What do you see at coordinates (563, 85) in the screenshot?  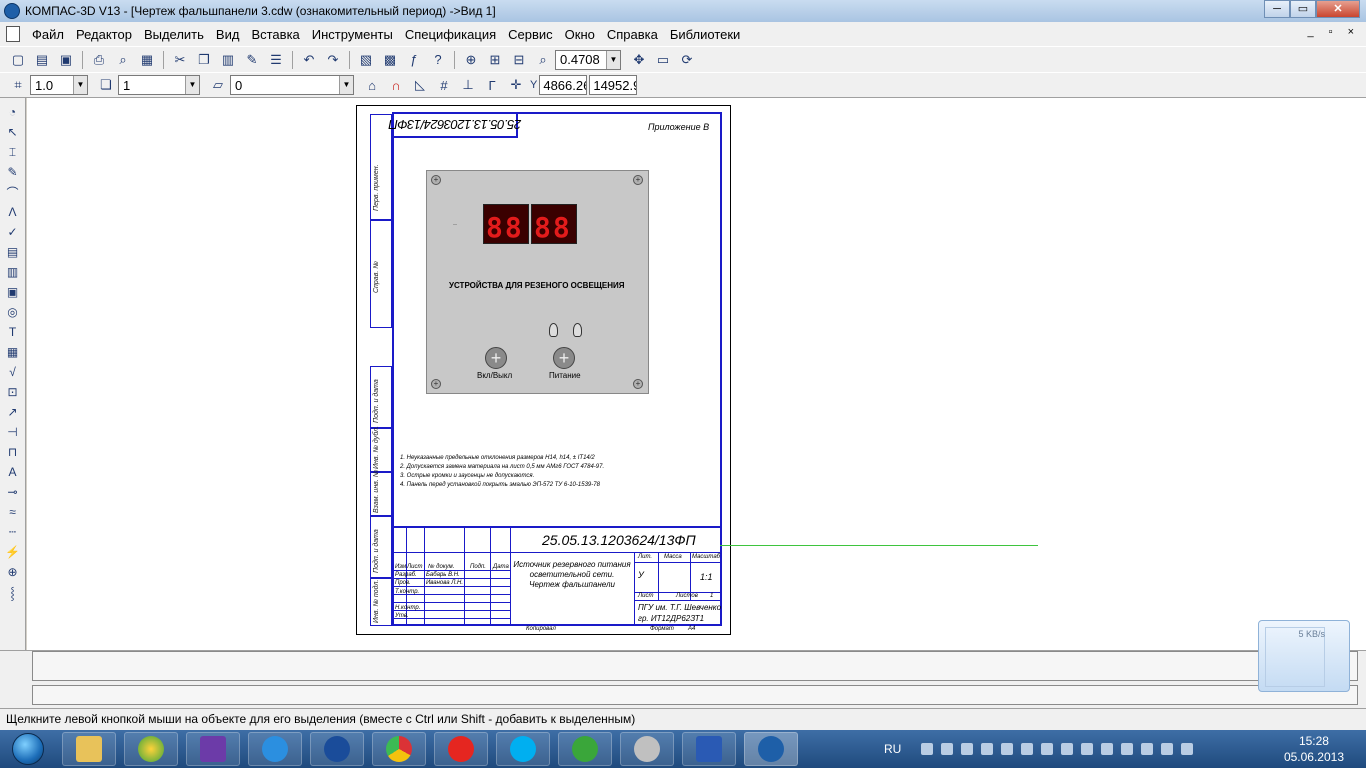 I see `coord-x-field: 4866.26` at bounding box center [563, 85].